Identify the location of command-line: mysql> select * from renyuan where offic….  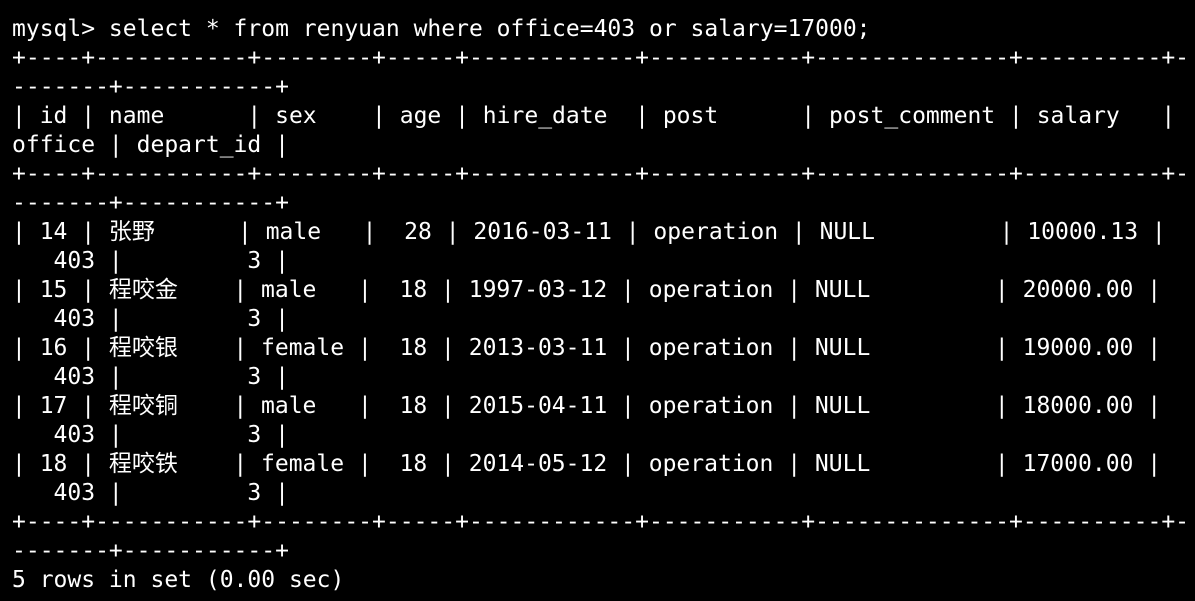
(441, 29).